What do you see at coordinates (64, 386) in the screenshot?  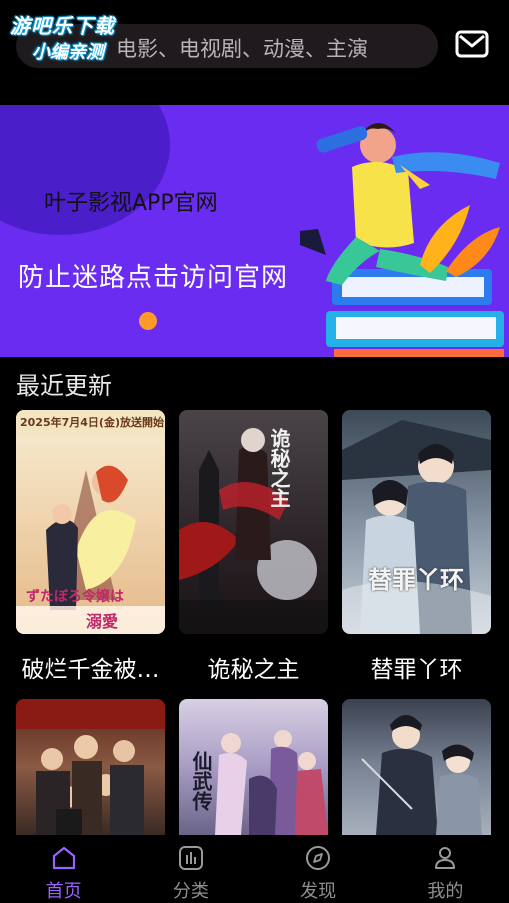 I see `section-title: 最近更新` at bounding box center [64, 386].